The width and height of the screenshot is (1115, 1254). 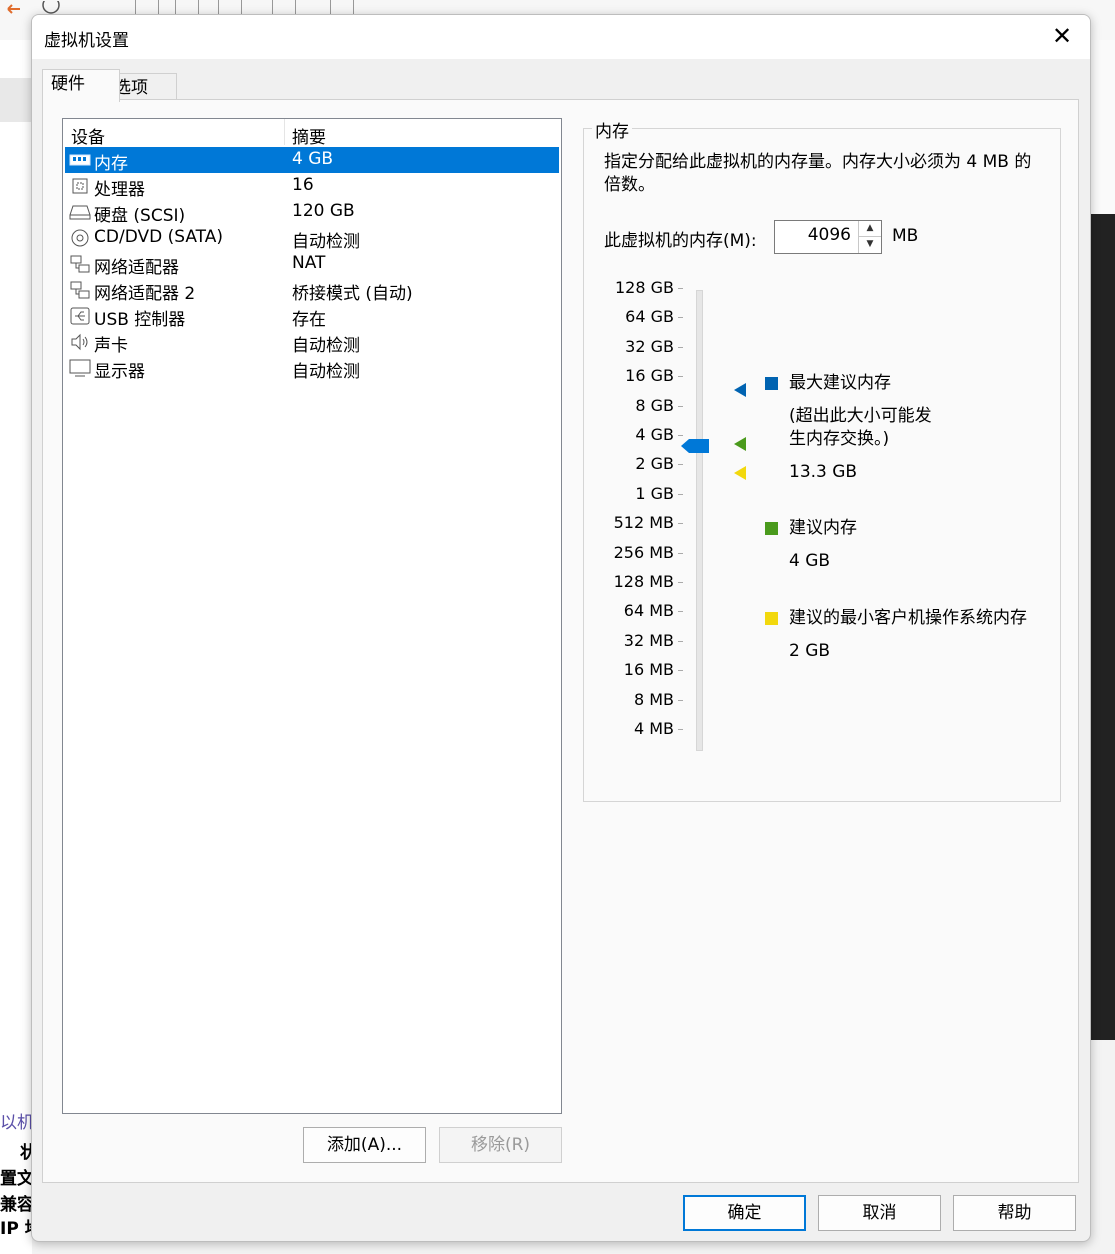 I want to click on spin-down-button: ▼, so click(x=870, y=244).